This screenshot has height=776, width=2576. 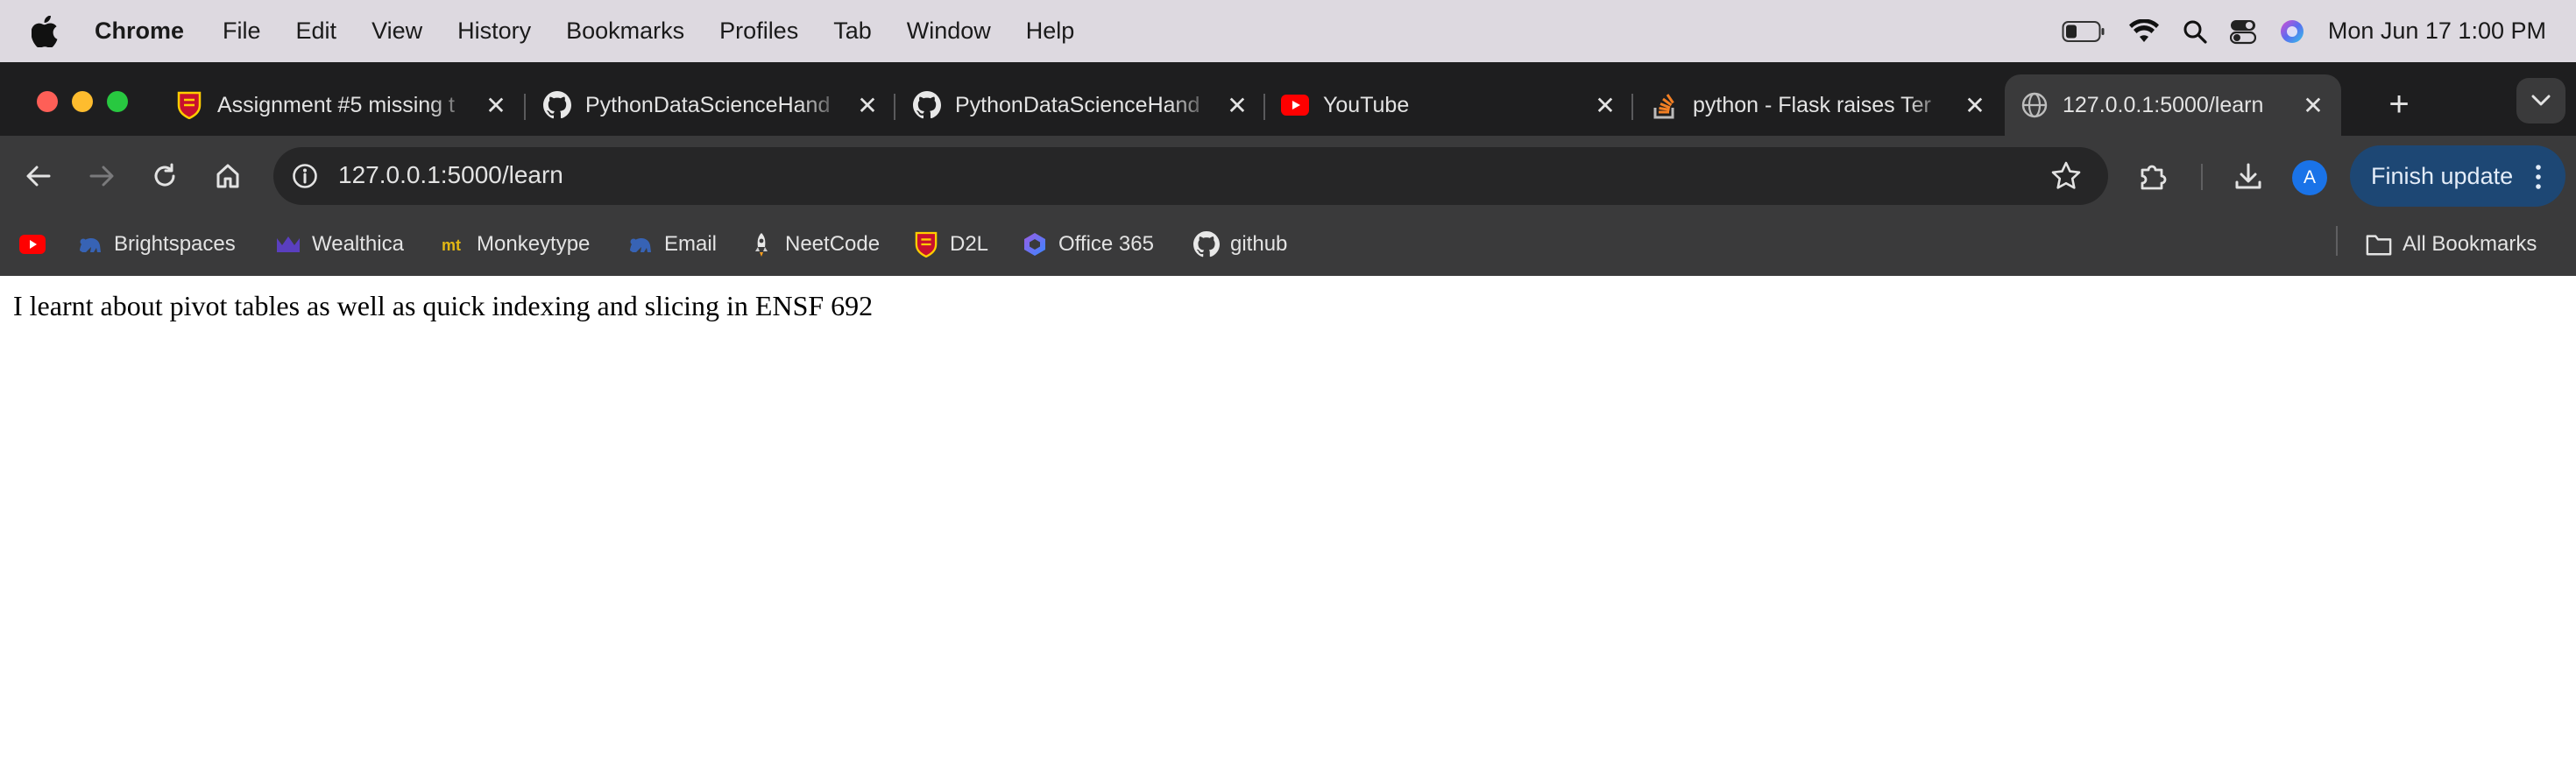 I want to click on arrow-left-icon, so click(x=38, y=176).